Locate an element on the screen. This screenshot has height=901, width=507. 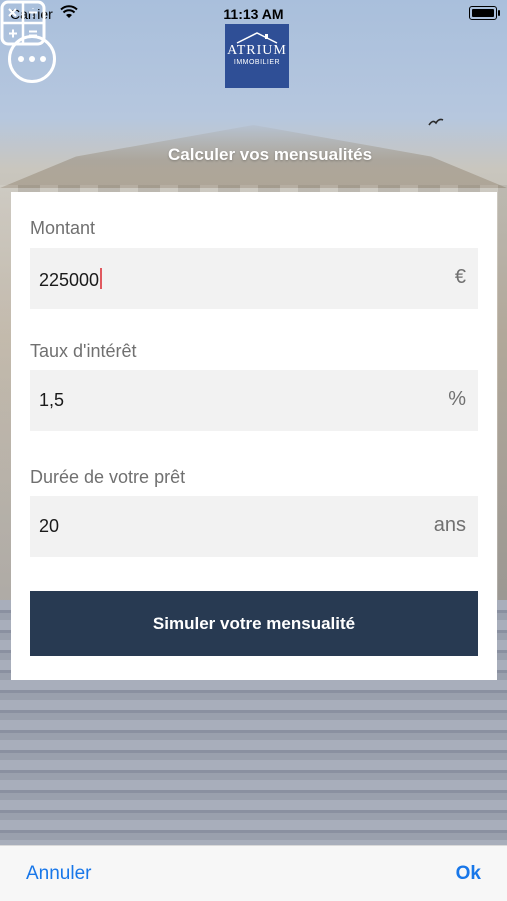
battery-icon is located at coordinates (484, 13).